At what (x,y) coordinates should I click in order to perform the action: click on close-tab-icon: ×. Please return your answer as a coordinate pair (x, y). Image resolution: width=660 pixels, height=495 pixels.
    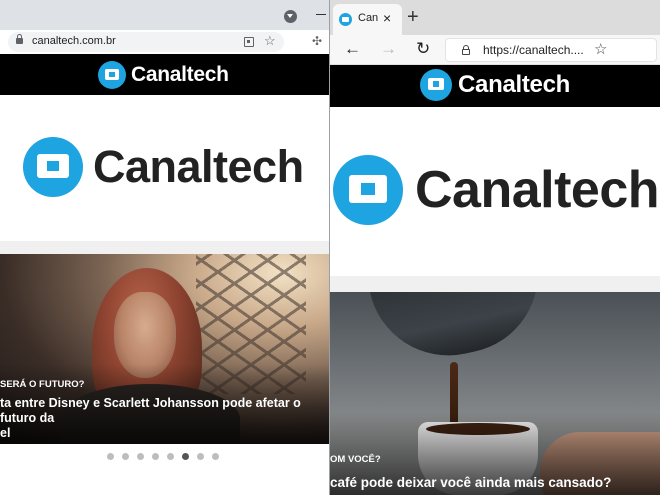
    Looking at the image, I should click on (387, 18).